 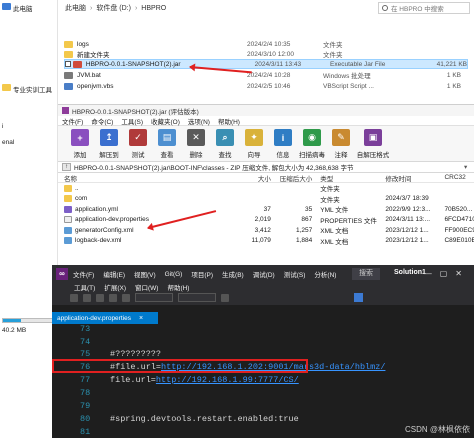 I want to click on platform-dropdown, so click(x=197, y=297).